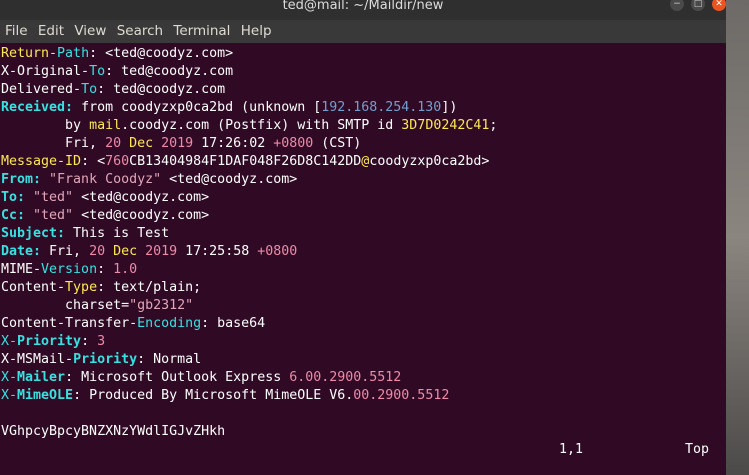 Image resolution: width=749 pixels, height=475 pixels. I want to click on header-cc: Cc: "ted" <ted@coodyz.com>, so click(105, 215).